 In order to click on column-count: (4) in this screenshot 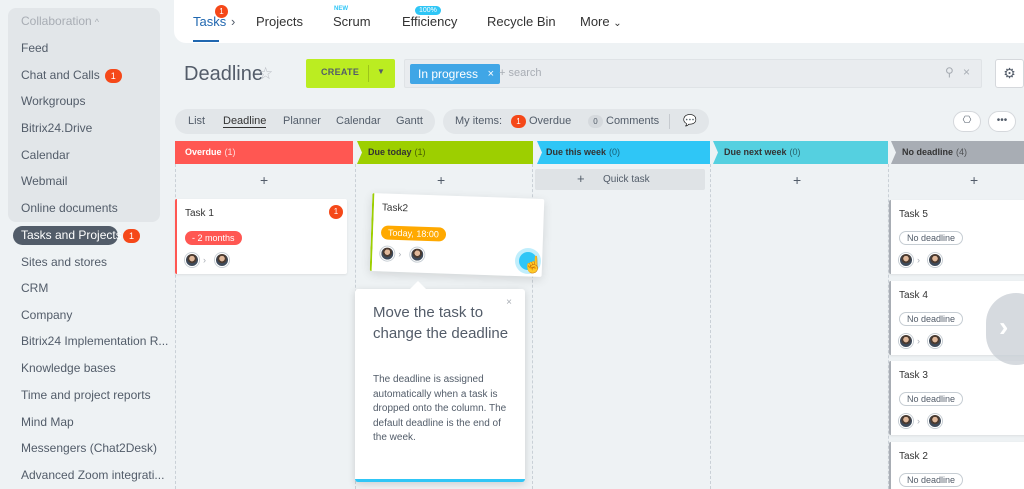, I will do `click(962, 152)`.